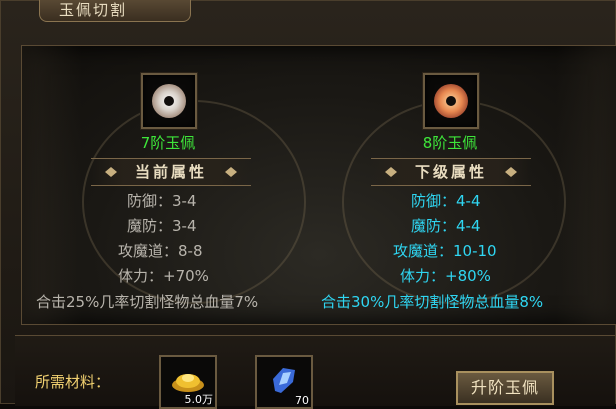 The height and width of the screenshot is (409, 616). What do you see at coordinates (445, 276) in the screenshot?
I see `next-stat-stamina: 体力：+80%` at bounding box center [445, 276].